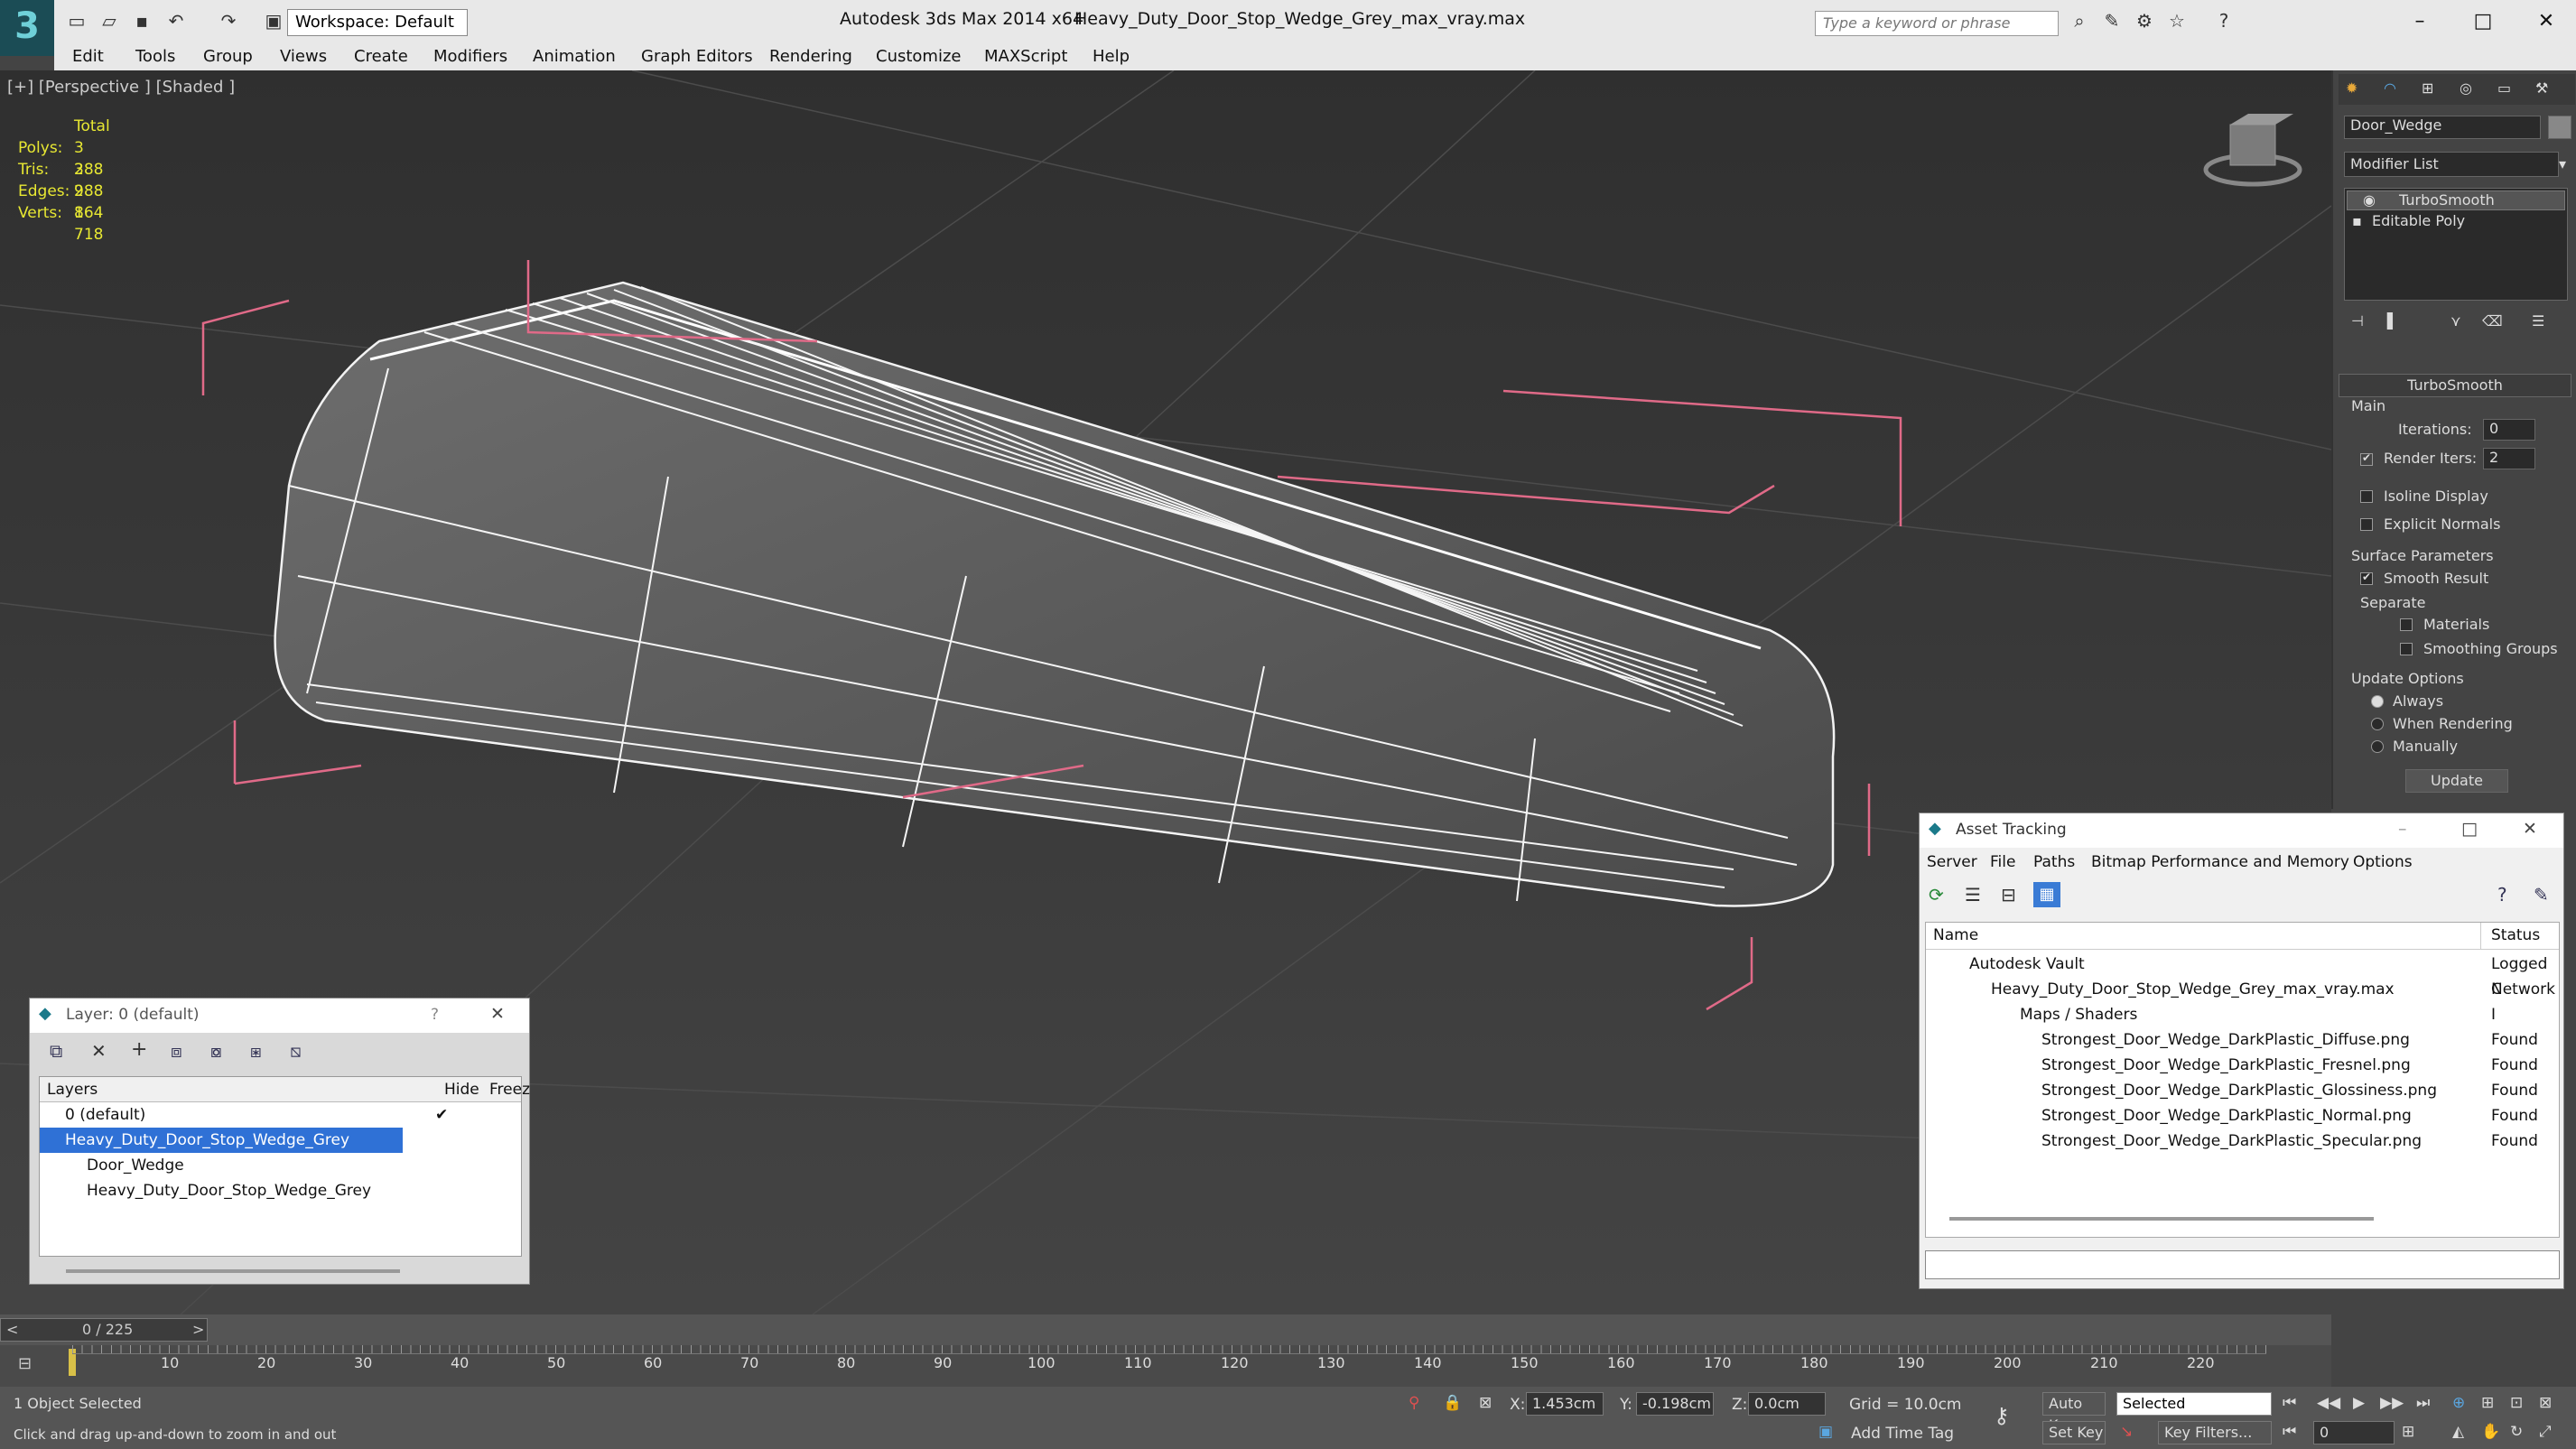 This screenshot has width=2576, height=1449. Describe the element at coordinates (2242, 975) in the screenshot. I see `asset-row: Autodesk Vault Logged C` at that location.